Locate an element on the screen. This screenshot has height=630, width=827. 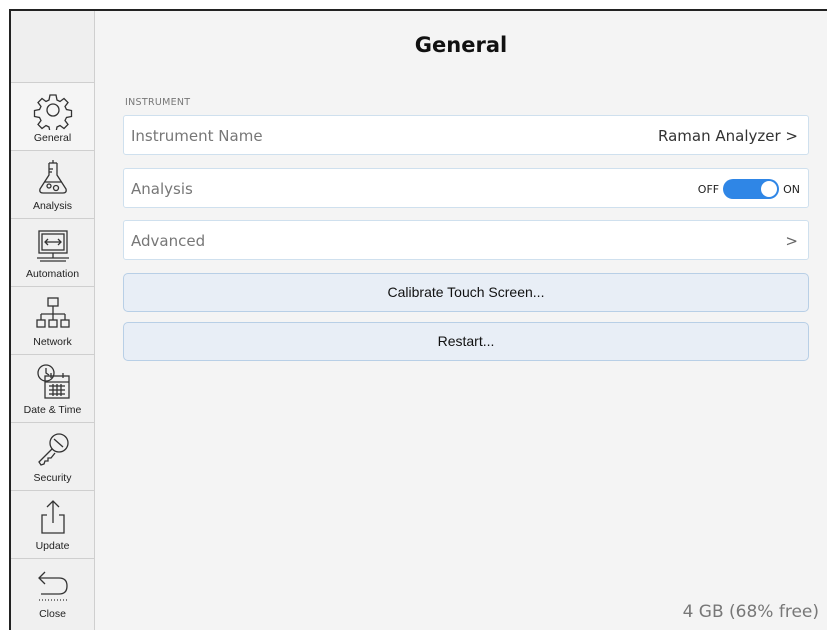
sidebar-item-date-time: Date & Time is located at coordinates (52, 389).